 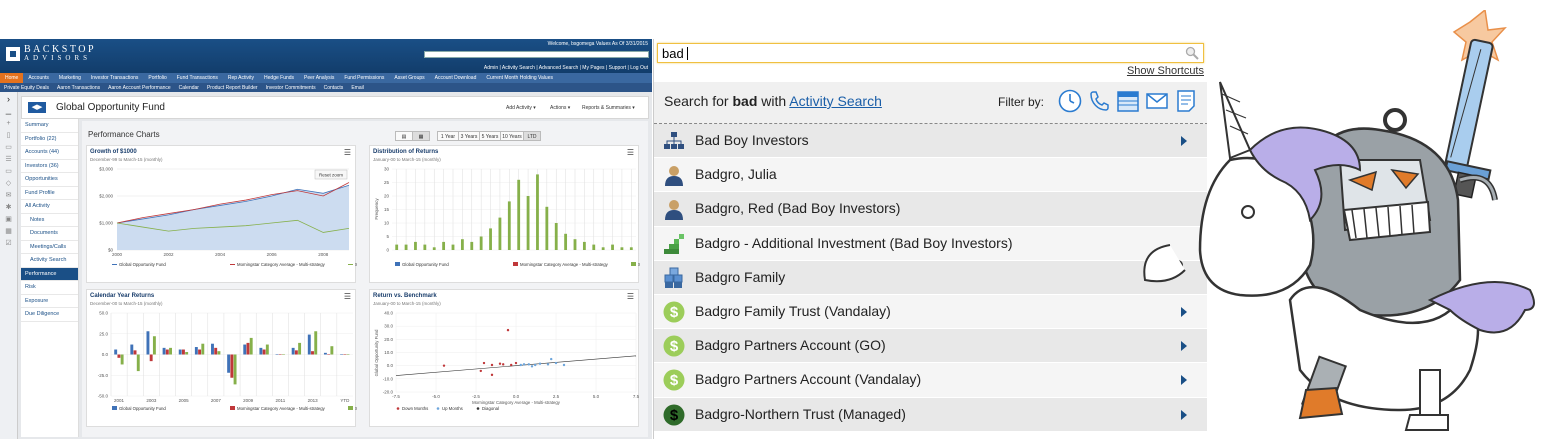 What do you see at coordinates (334, 88) in the screenshot?
I see `subnav-item: Contacts` at bounding box center [334, 88].